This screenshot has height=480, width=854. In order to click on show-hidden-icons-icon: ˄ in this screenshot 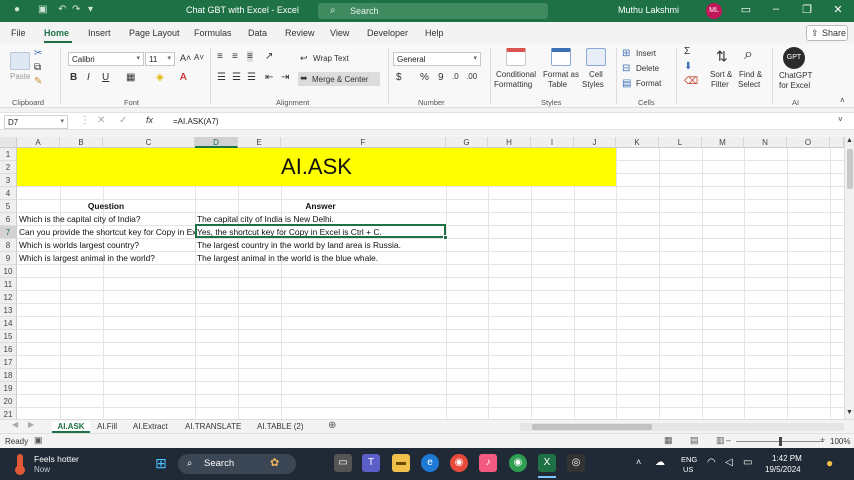, I will do `click(638, 462)`.